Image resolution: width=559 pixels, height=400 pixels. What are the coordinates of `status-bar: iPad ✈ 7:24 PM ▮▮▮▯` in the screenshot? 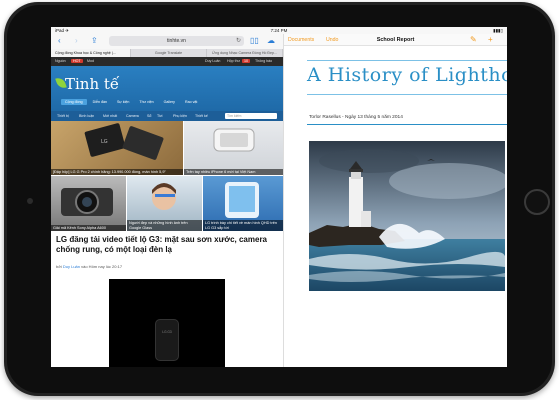 It's located at (279, 30).